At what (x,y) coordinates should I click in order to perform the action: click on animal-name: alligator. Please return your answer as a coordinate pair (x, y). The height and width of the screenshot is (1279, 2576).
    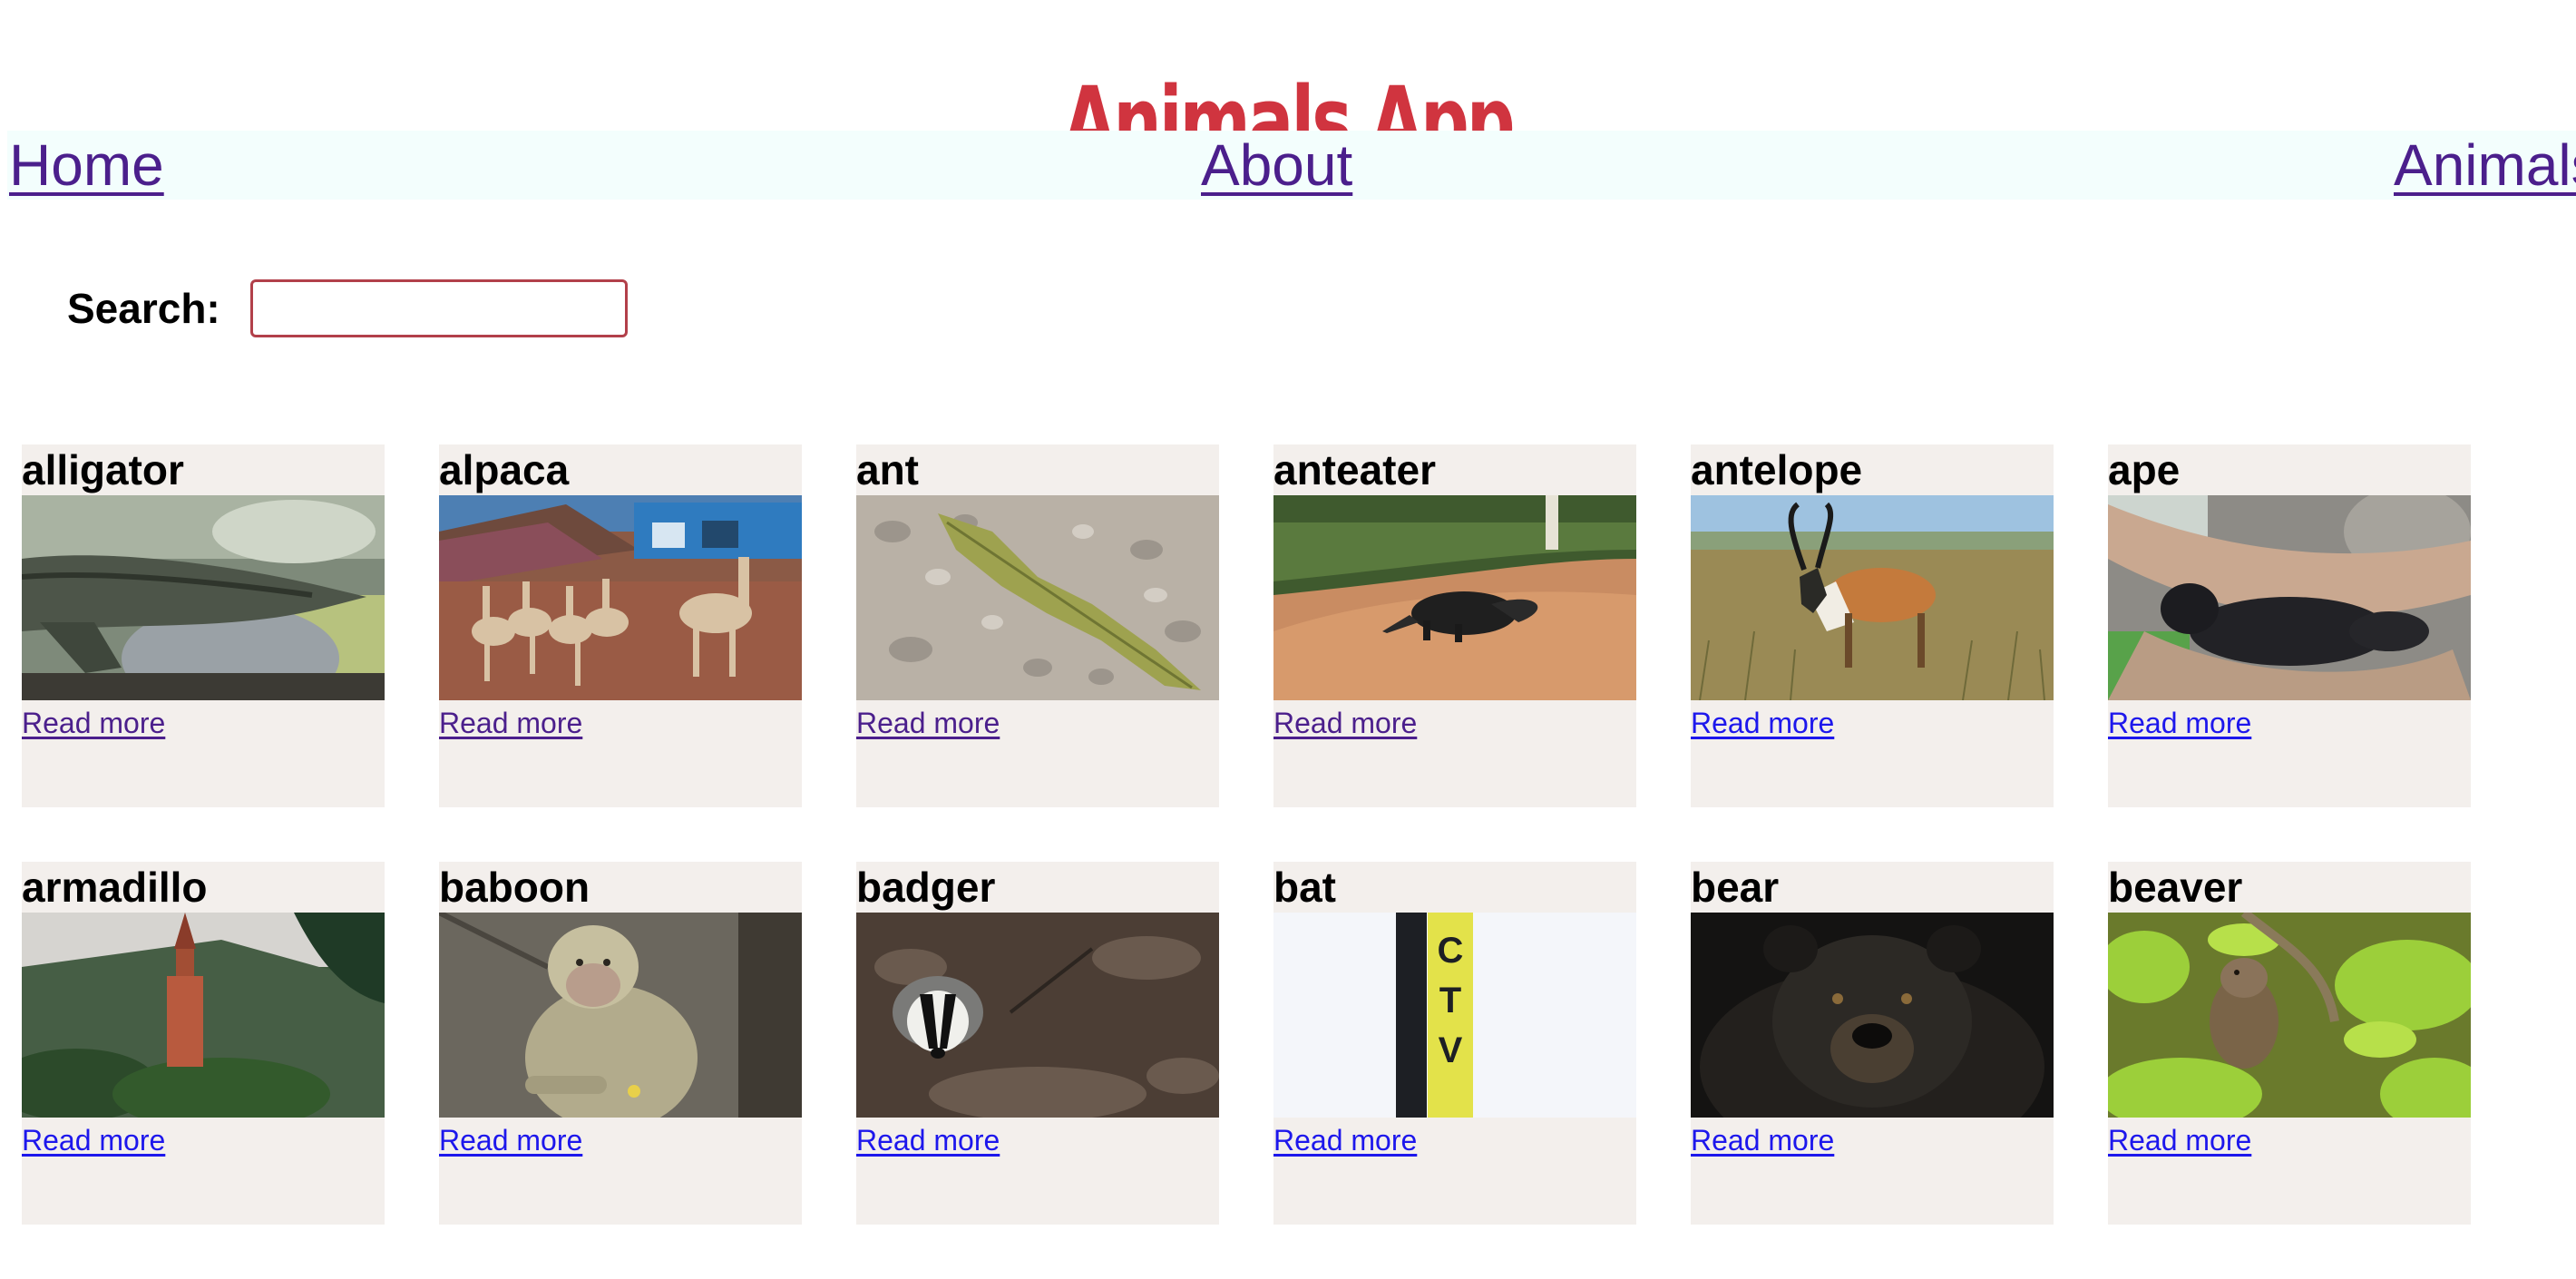
    Looking at the image, I should click on (103, 469).